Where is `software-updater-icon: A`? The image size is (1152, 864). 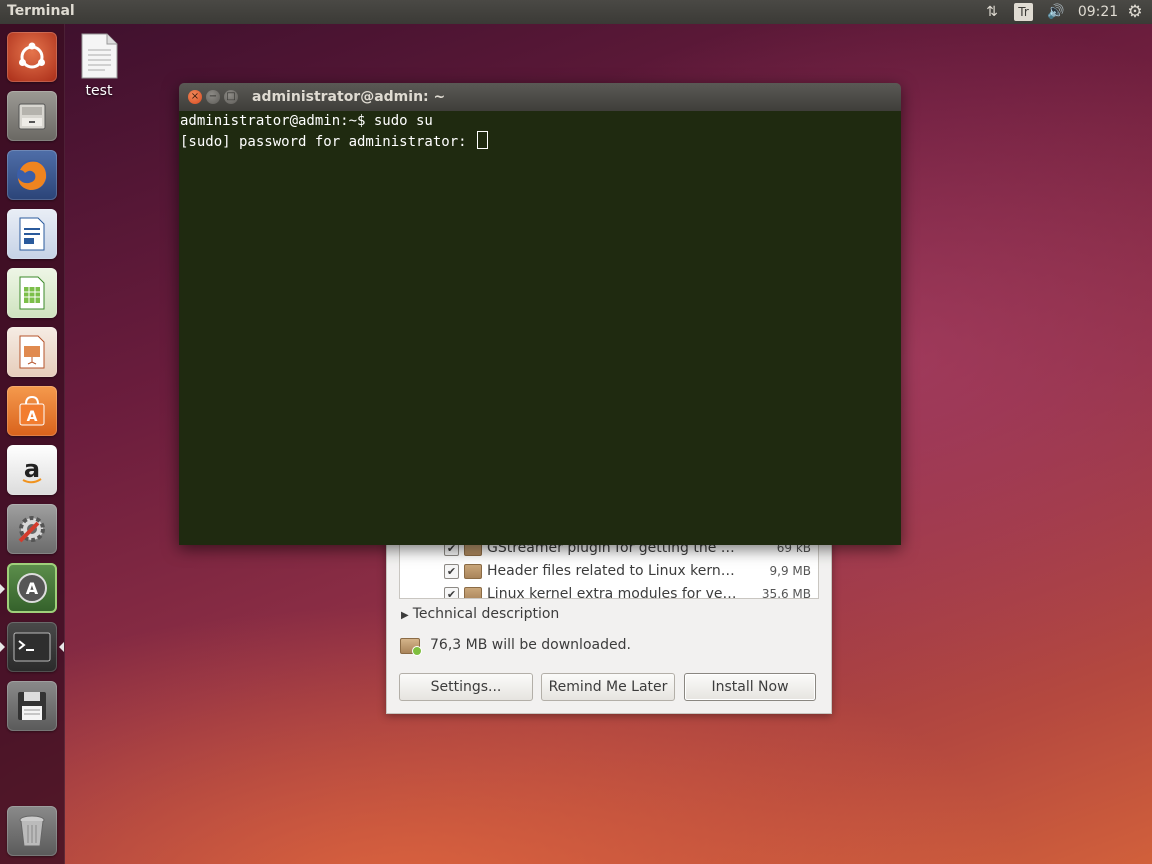 software-updater-icon: A is located at coordinates (32, 588).